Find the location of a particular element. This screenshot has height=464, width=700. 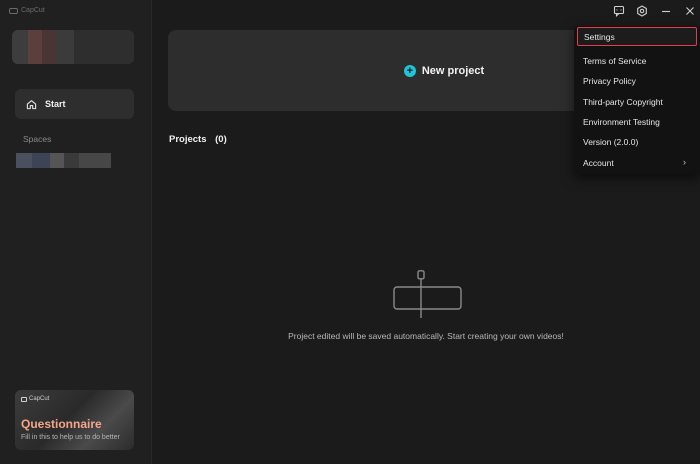

profile-avatar is located at coordinates (73, 47).